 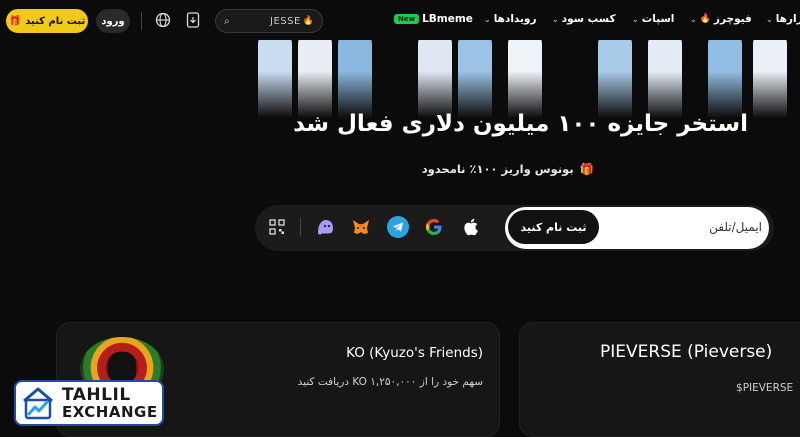 I want to click on promo-card-pieverse, so click(x=659, y=379).